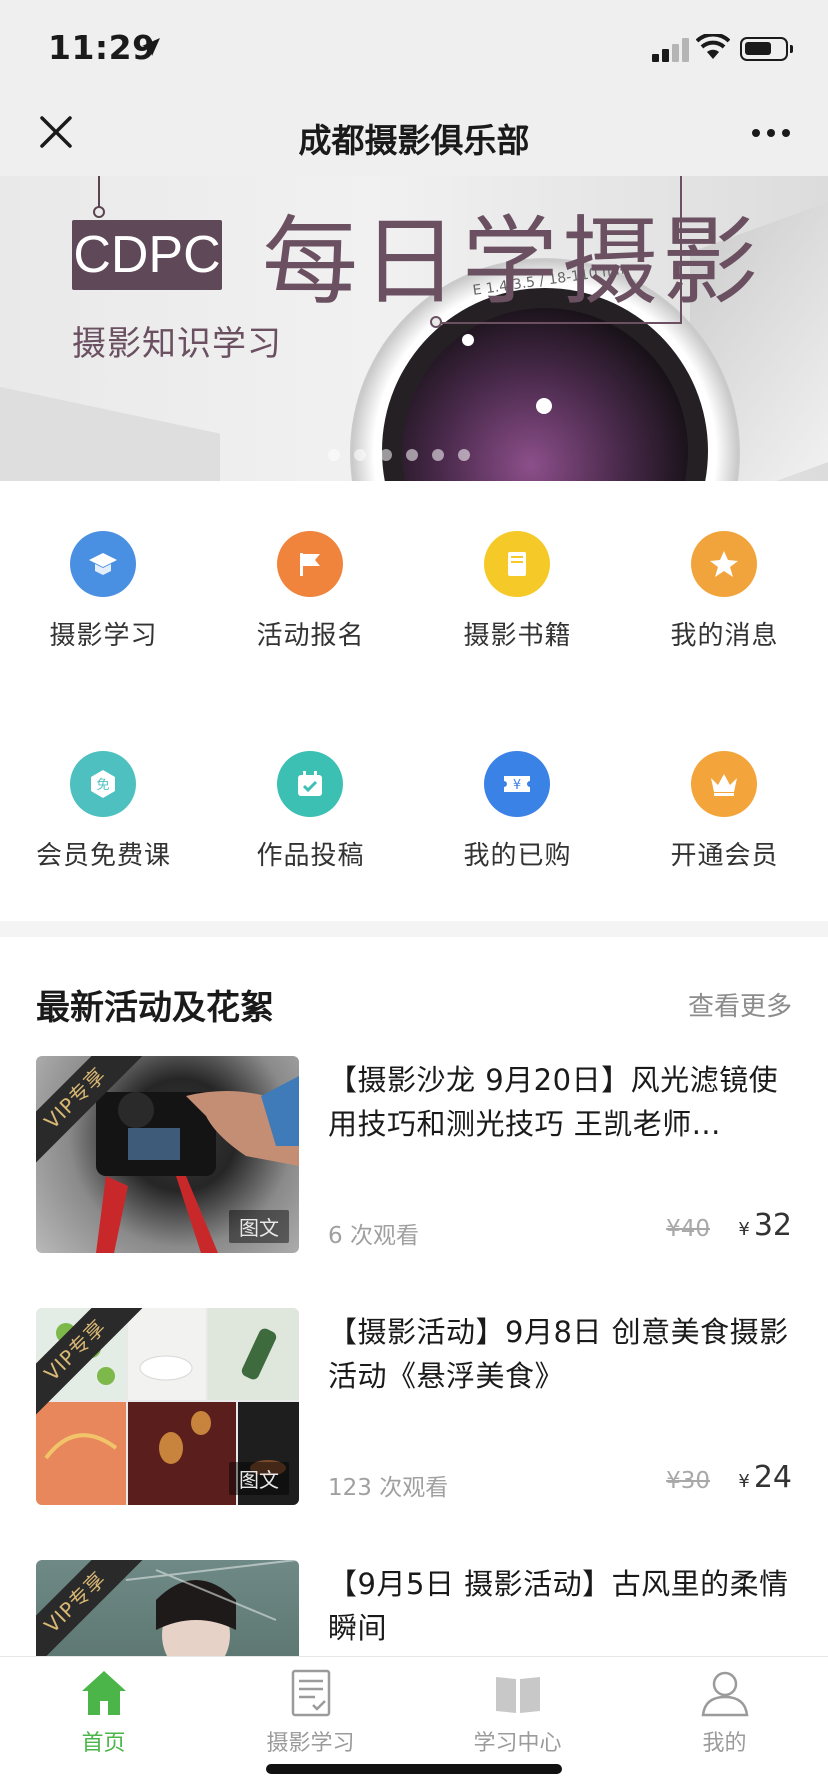 The height and width of the screenshot is (1792, 828). I want to click on cellular-signal-icon, so click(672, 50).